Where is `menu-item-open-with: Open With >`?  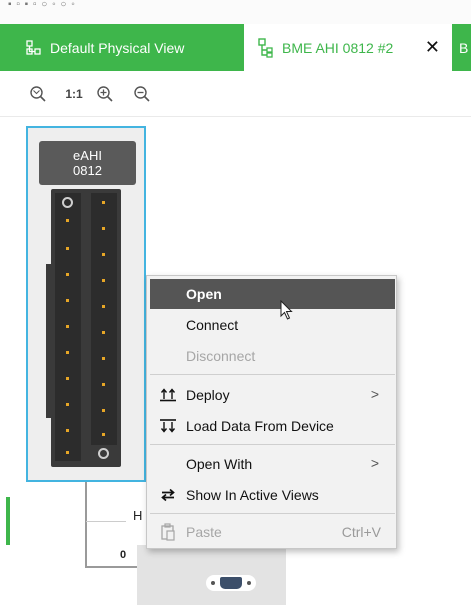
menu-item-open-with: Open With > is located at coordinates (272, 464).